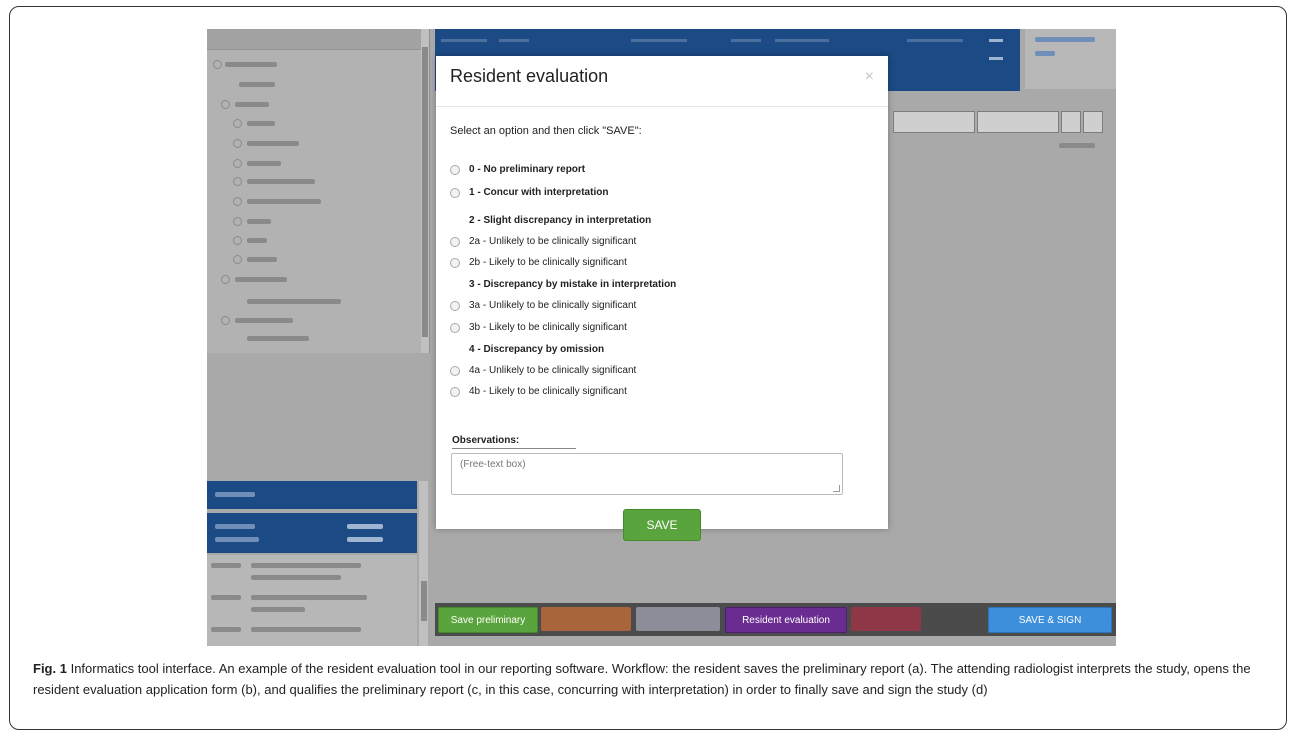 This screenshot has width=1295, height=735. Describe the element at coordinates (312, 533) in the screenshot. I see `studies-panel-header` at that location.